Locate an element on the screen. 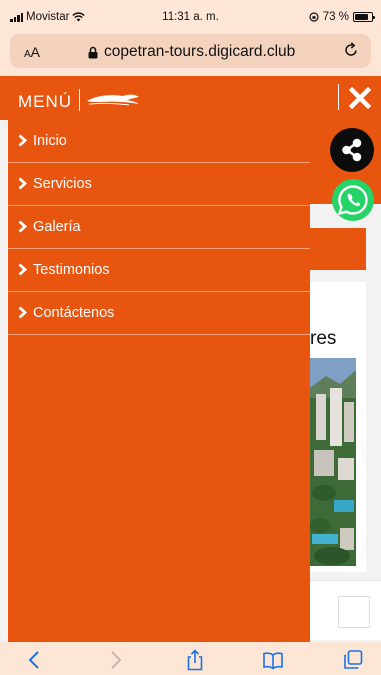 This screenshot has width=381, height=675. reload-icon is located at coordinates (351, 50).